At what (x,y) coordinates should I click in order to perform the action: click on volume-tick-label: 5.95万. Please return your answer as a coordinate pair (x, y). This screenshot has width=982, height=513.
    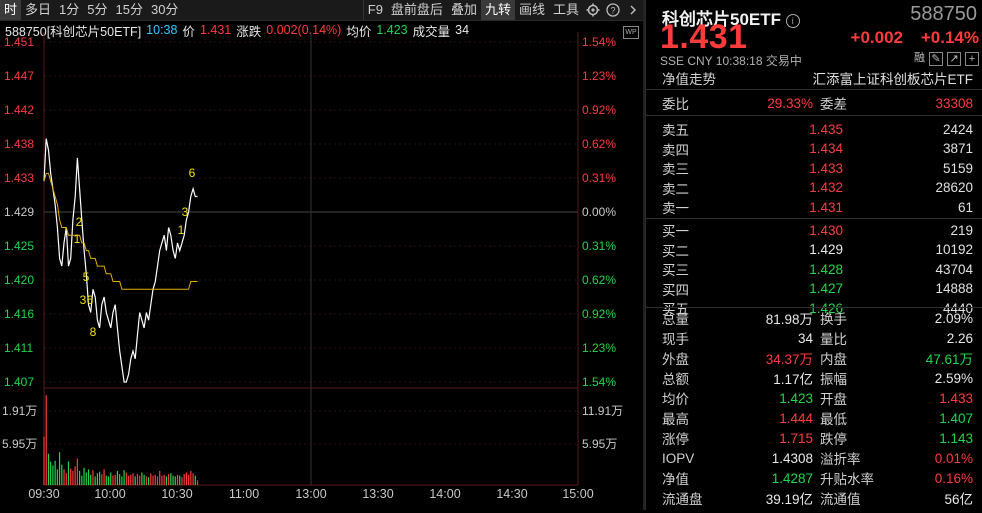
    Looking at the image, I should click on (599, 444).